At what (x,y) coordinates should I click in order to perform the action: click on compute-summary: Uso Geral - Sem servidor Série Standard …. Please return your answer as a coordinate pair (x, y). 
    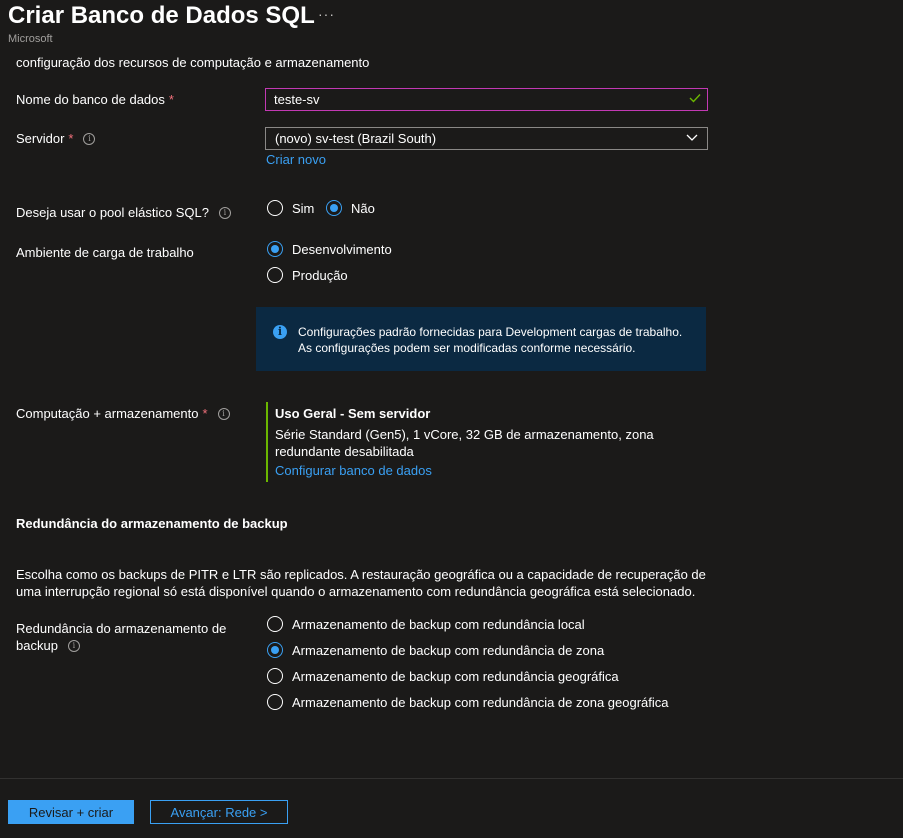
    Looking at the image, I should click on (465, 442).